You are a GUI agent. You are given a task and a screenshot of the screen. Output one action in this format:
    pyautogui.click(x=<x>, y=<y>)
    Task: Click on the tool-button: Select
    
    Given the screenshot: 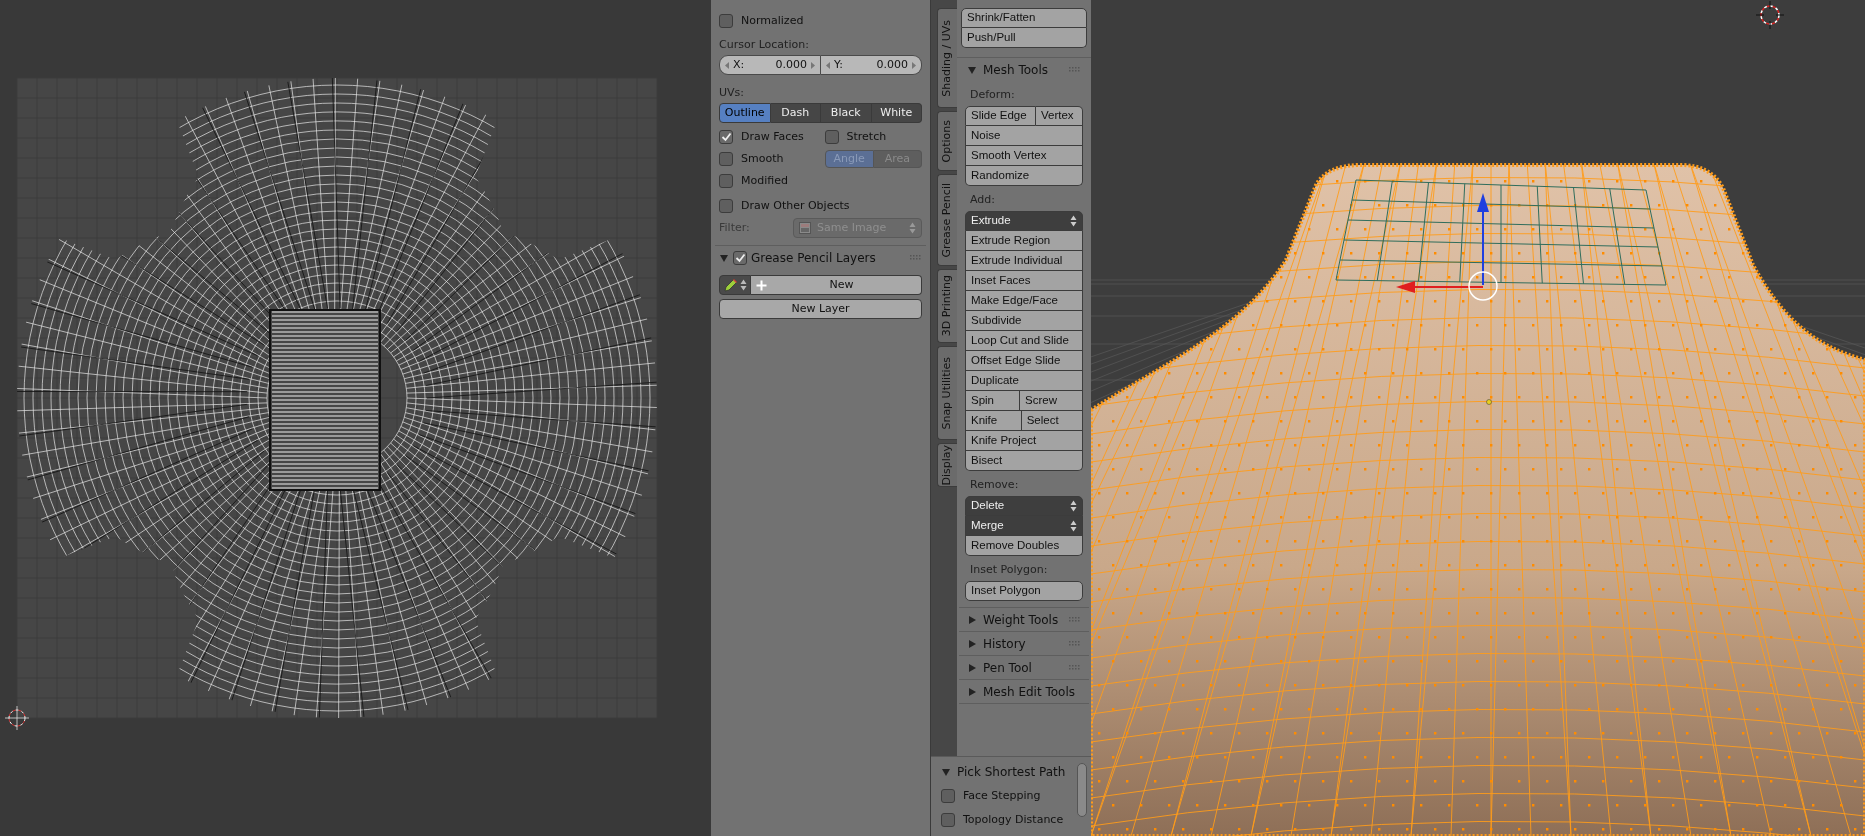 What is the action you would take?
    pyautogui.click(x=1052, y=421)
    